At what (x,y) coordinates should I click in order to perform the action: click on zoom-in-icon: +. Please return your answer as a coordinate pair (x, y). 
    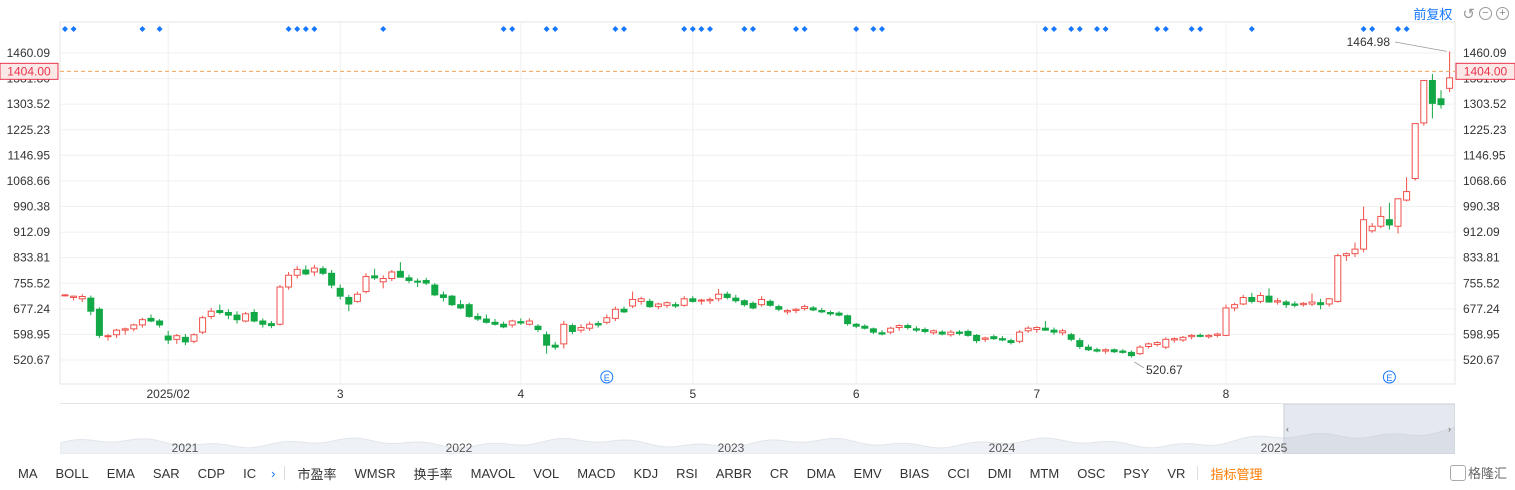
    Looking at the image, I should click on (1502, 13).